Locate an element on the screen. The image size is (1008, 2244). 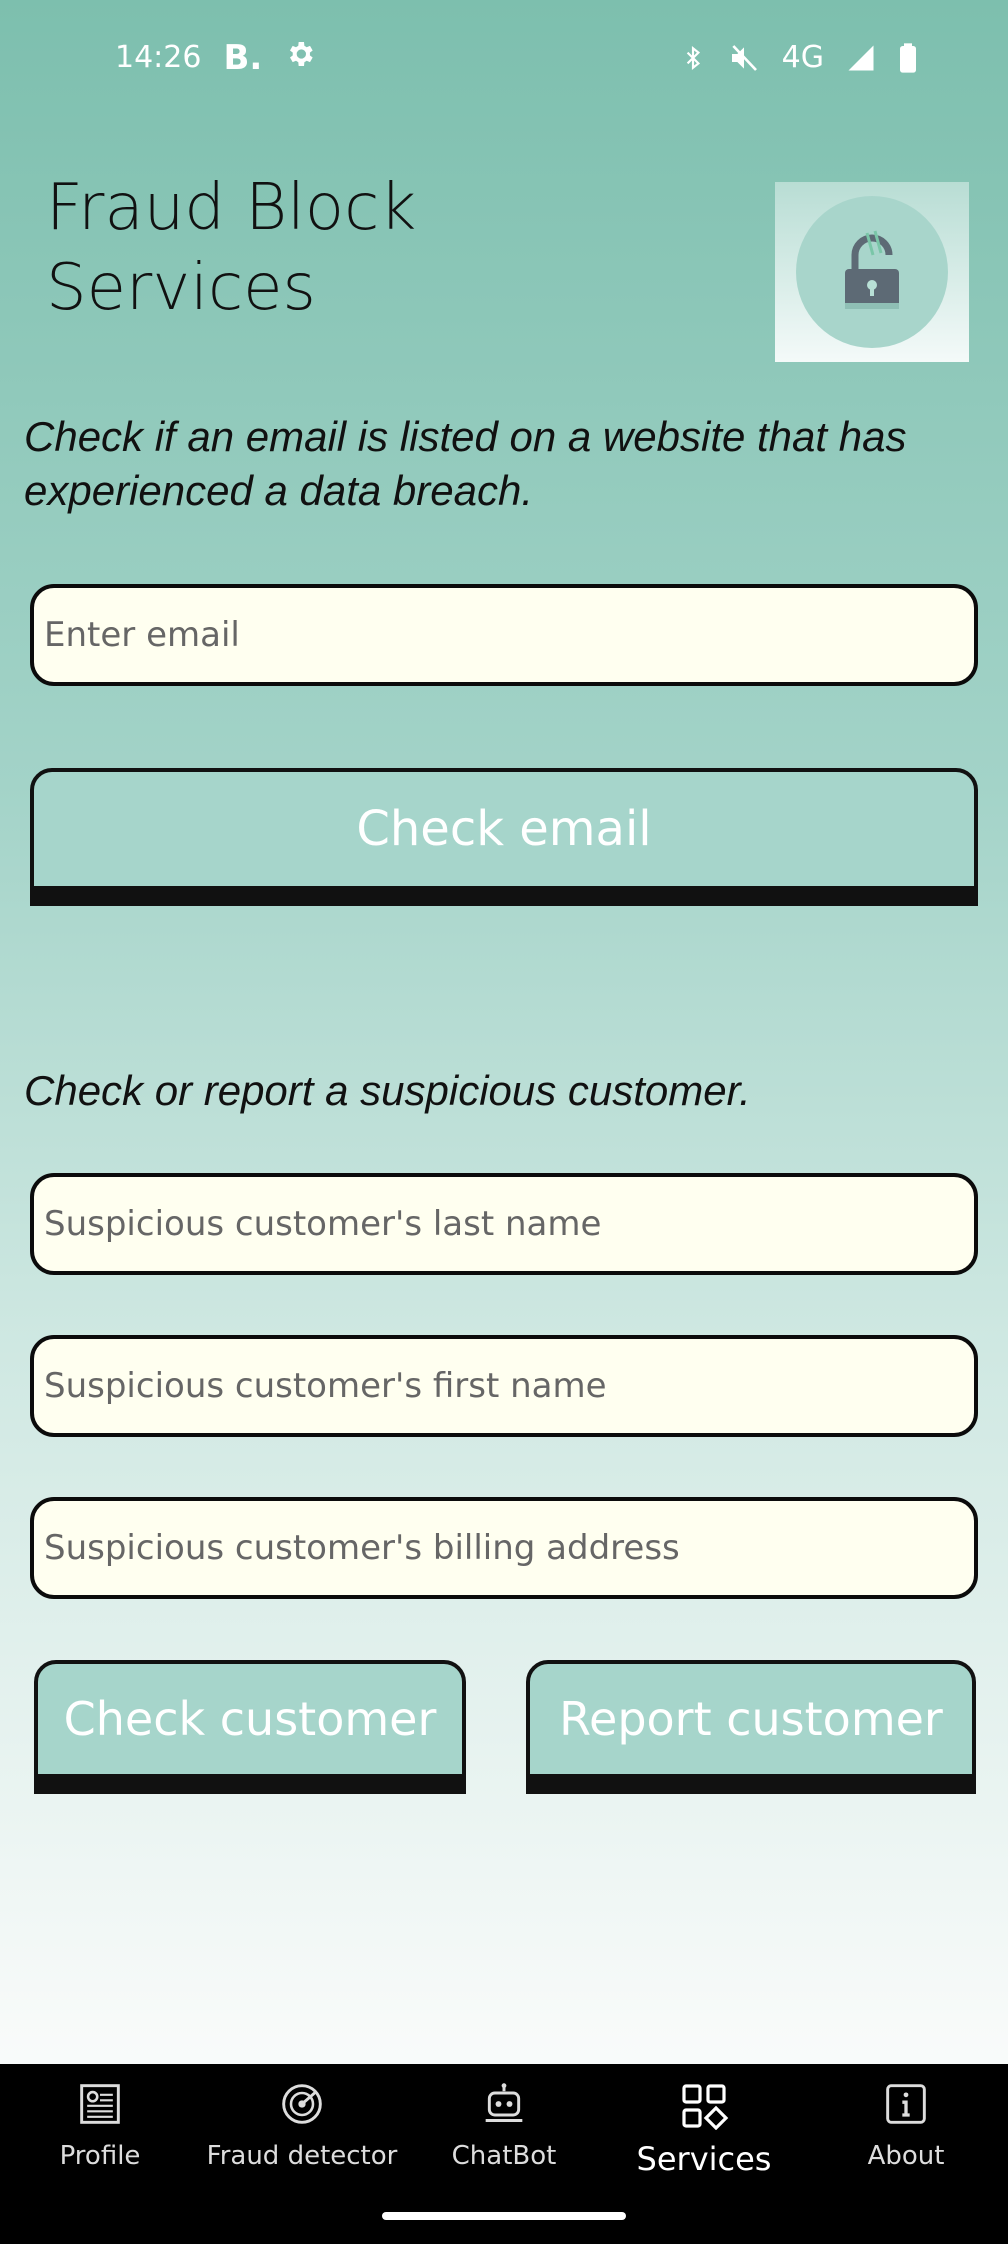
status-bar: 14:26 B. 4G is located at coordinates (504, 57).